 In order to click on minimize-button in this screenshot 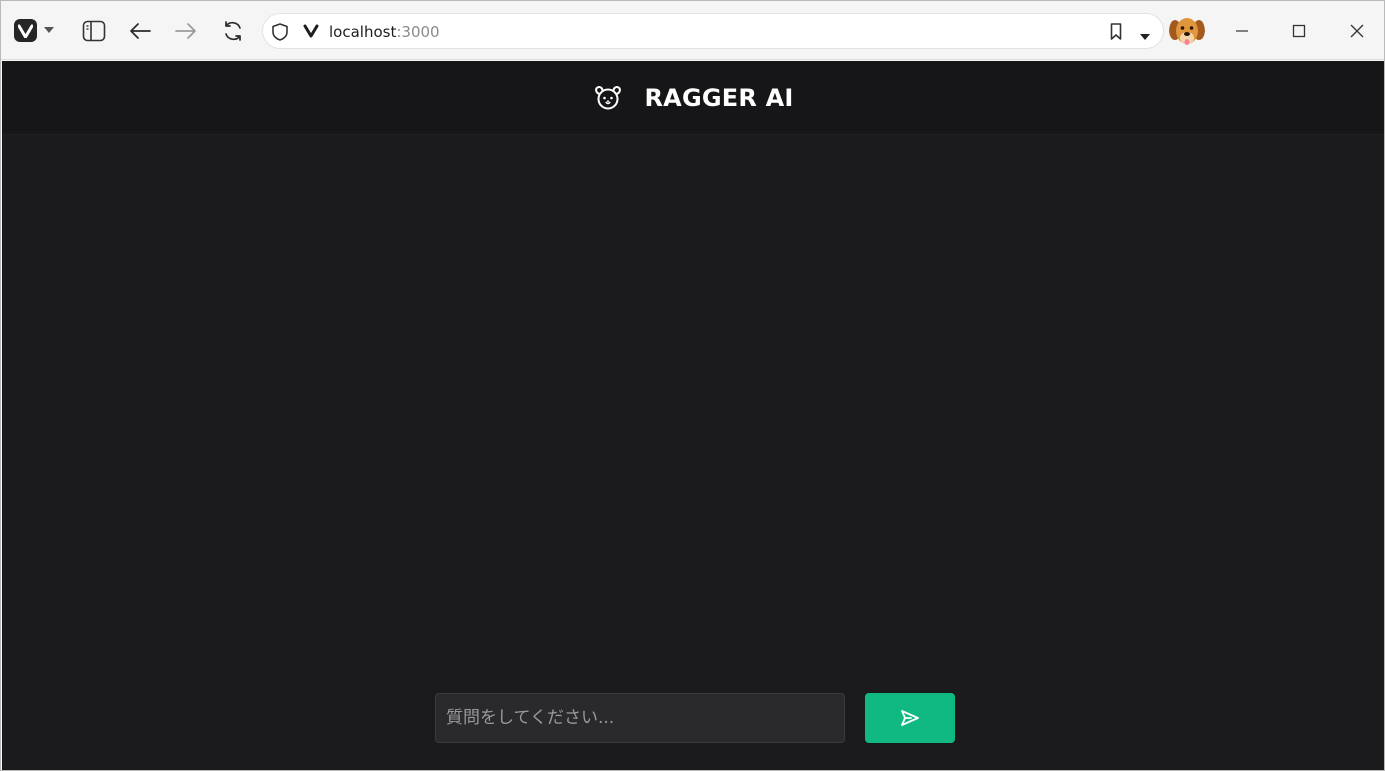, I will do `click(1242, 31)`.